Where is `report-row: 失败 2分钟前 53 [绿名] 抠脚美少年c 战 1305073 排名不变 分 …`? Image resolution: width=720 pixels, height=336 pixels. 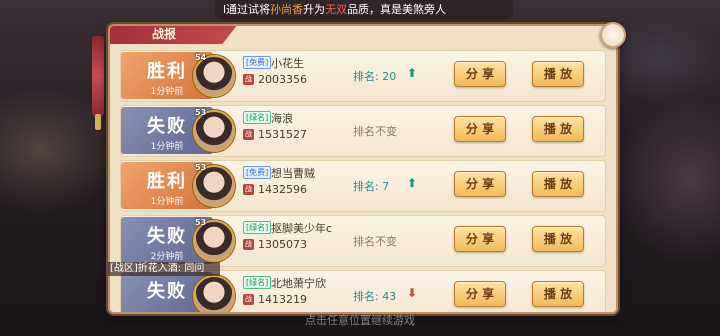
report-row: 失败 2分钟前 53 [绿名] 抠脚美少年c 战 1305073 排名不变 分 … is located at coordinates (363, 241).